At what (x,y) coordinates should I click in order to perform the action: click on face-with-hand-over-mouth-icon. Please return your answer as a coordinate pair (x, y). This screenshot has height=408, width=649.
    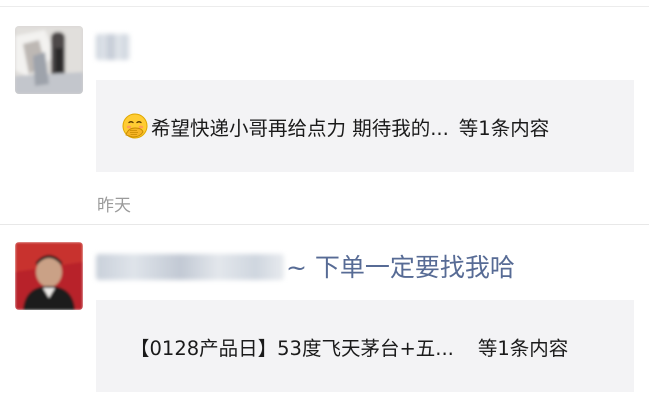
    Looking at the image, I should click on (135, 126).